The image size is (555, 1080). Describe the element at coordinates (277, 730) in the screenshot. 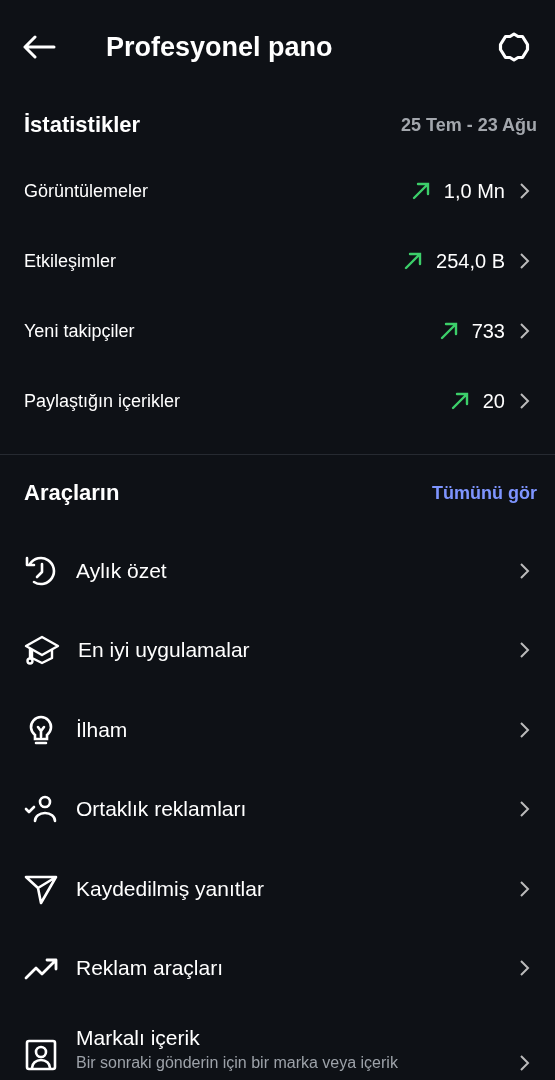

I see `tool-item: İlham` at that location.